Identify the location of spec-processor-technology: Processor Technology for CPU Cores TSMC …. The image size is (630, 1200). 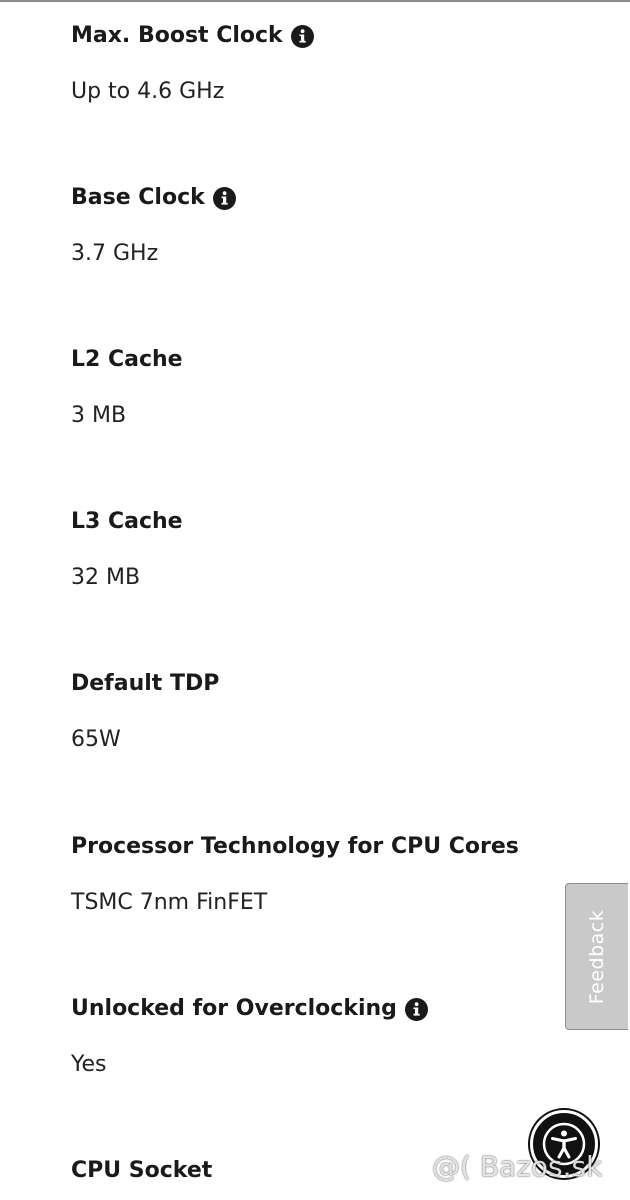
(311, 874).